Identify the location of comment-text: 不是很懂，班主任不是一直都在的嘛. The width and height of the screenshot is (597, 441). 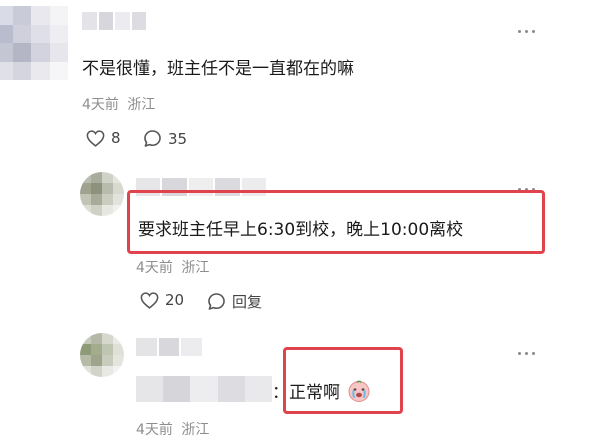
(218, 69).